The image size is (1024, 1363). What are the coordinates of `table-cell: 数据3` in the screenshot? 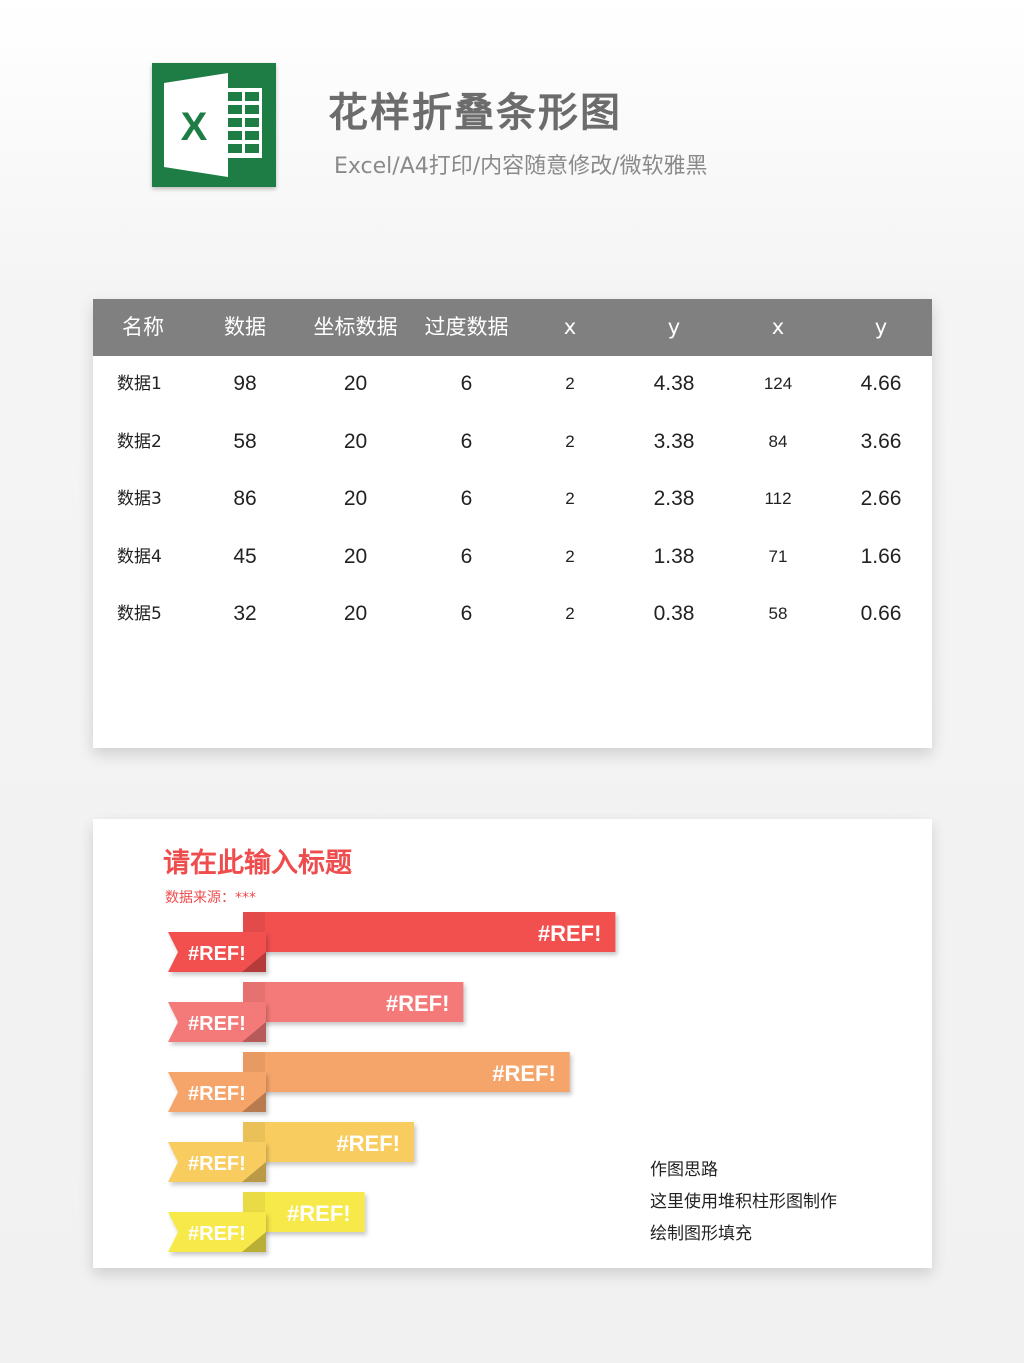 It's located at (139, 499).